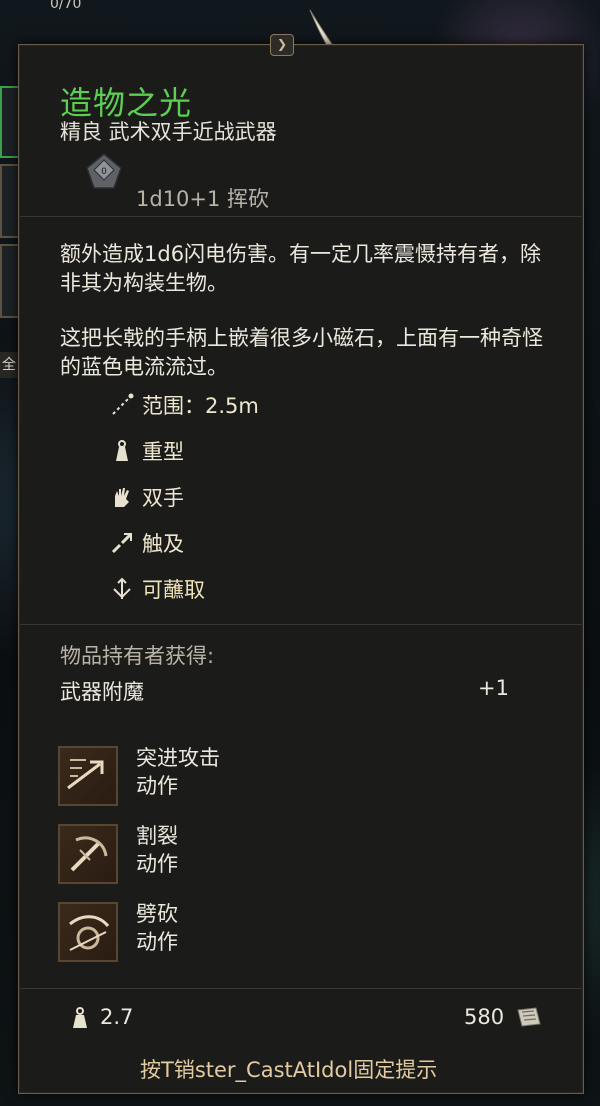 This screenshot has height=1106, width=600. Describe the element at coordinates (163, 452) in the screenshot. I see `property-label: 重型` at that location.